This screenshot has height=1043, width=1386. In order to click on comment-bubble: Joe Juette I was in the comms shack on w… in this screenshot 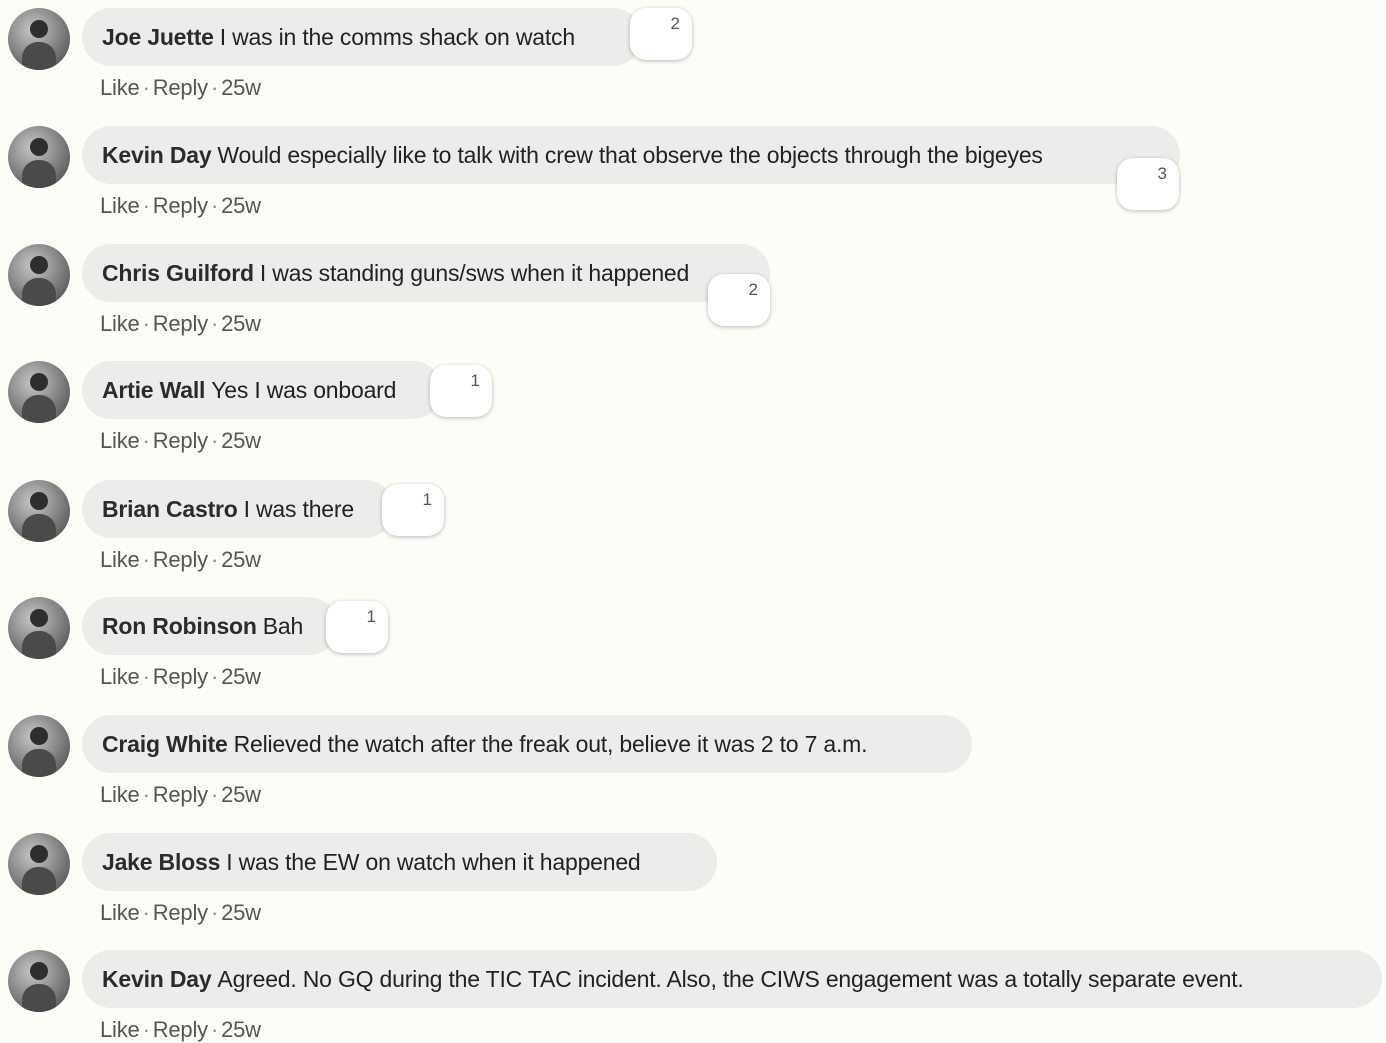, I will do `click(362, 37)`.